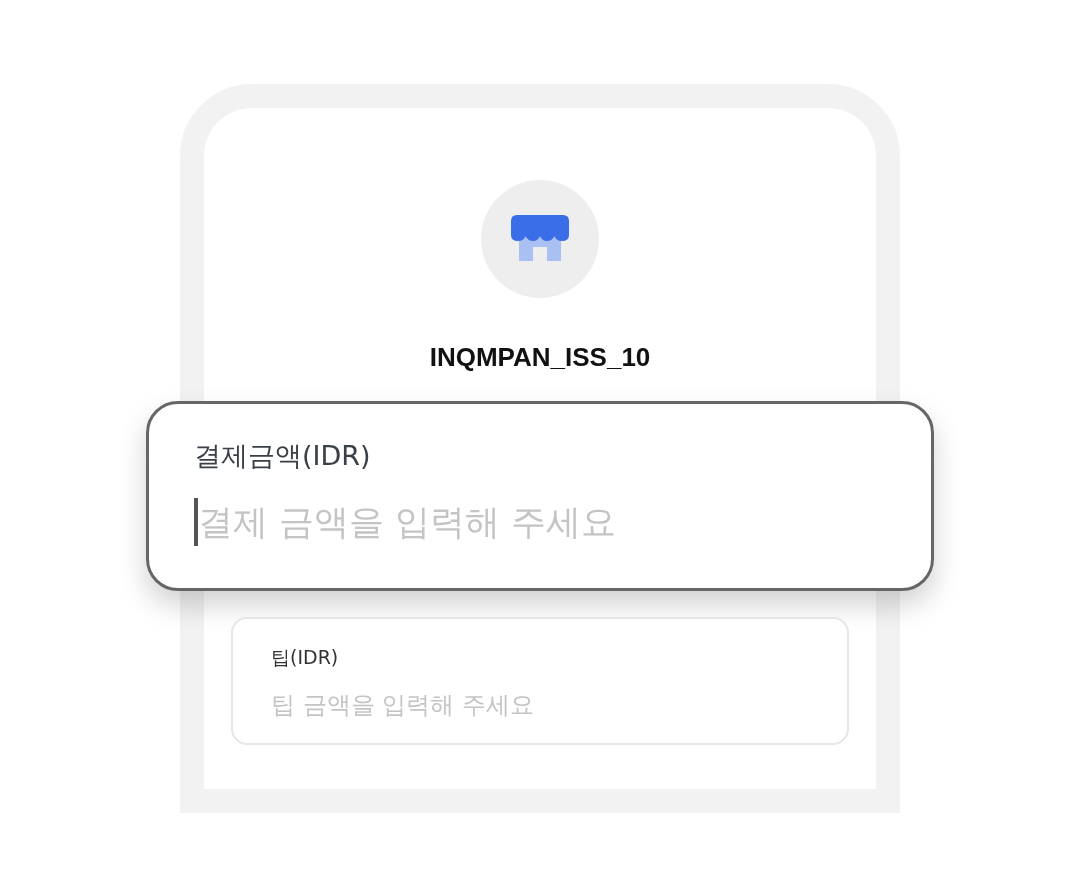  Describe the element at coordinates (283, 456) in the screenshot. I see `field-label: 결제금액(IDR)` at that location.